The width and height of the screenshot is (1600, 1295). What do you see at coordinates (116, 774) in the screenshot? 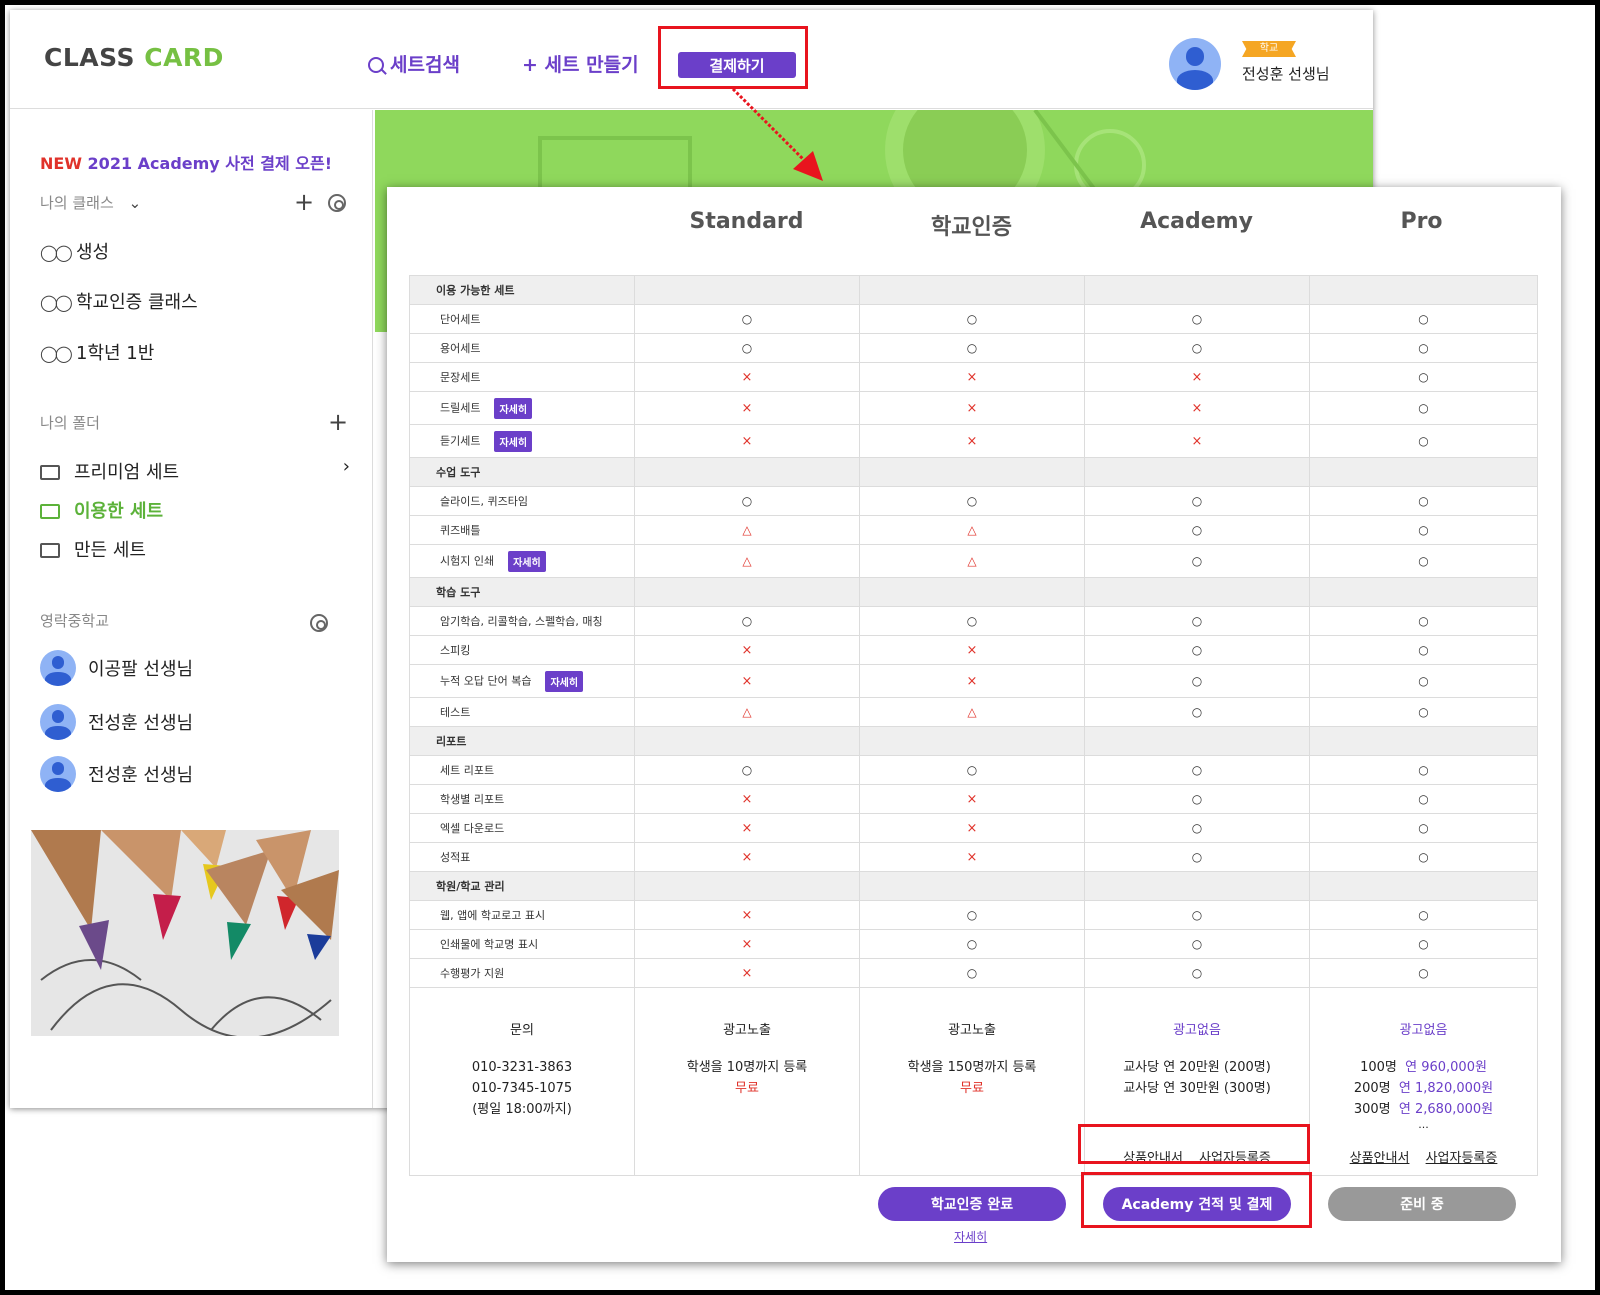
I see `teacher-item-2: 전성훈 선생님` at bounding box center [116, 774].